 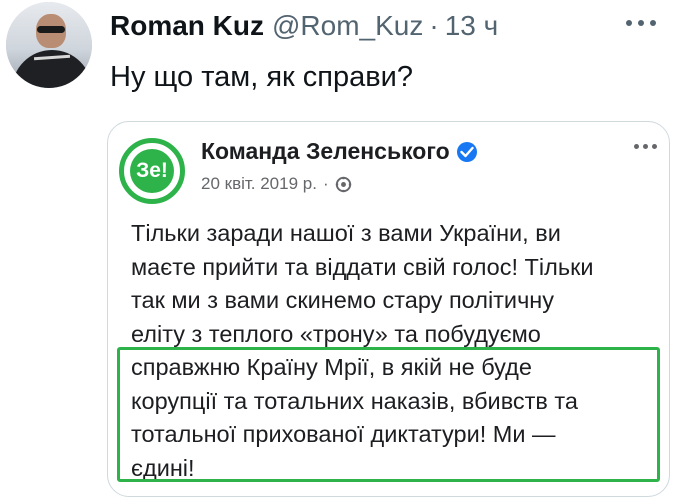 I want to click on post-body-line: справжню Країну Мрії, в якій не буде, so click(x=331, y=367).